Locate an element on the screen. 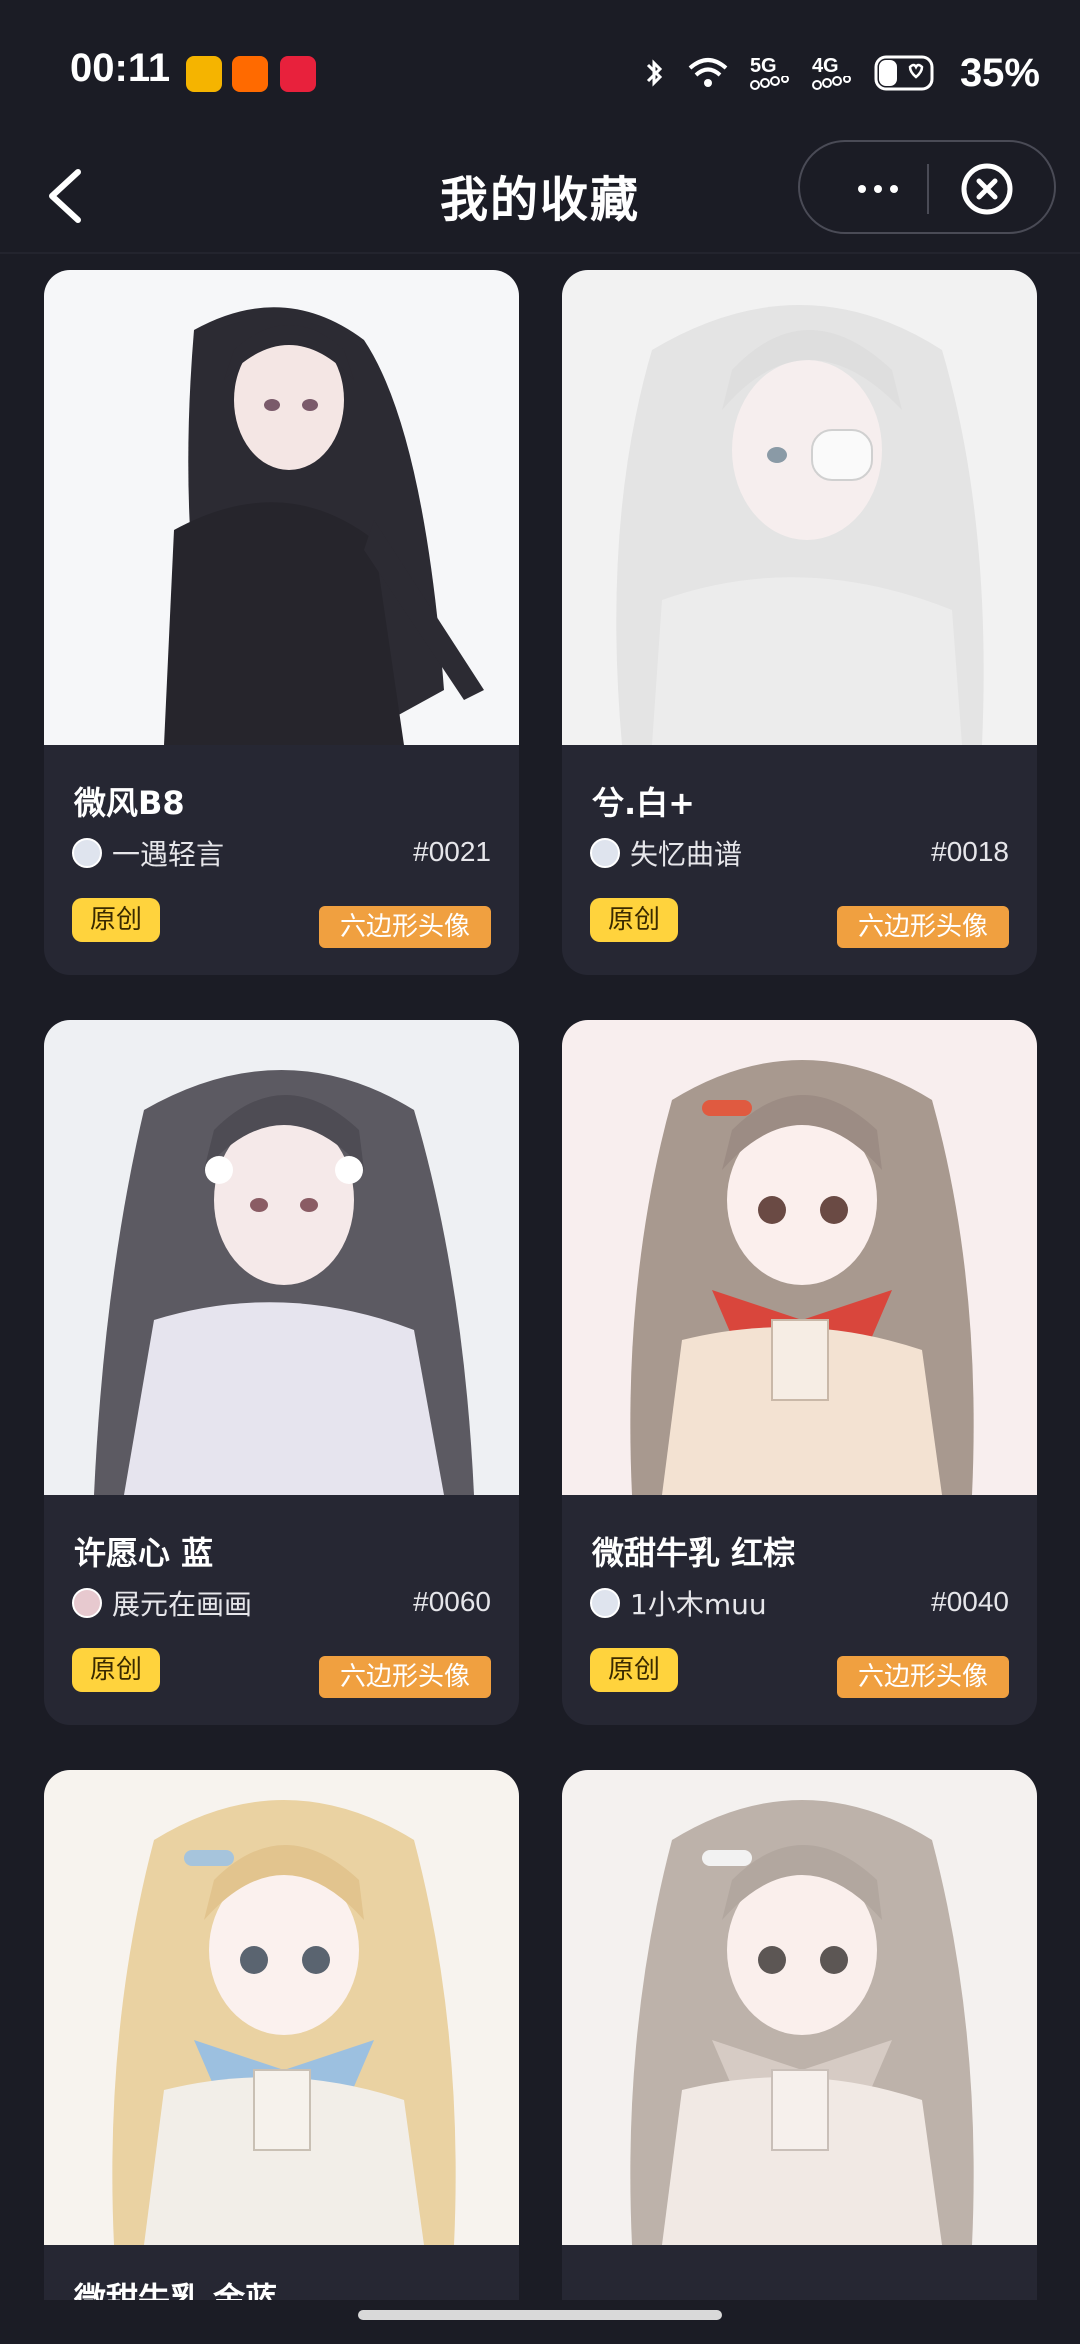 Image resolution: width=1080 pixels, height=2344 pixels. card-author: 一遇轻言 is located at coordinates (148, 853).